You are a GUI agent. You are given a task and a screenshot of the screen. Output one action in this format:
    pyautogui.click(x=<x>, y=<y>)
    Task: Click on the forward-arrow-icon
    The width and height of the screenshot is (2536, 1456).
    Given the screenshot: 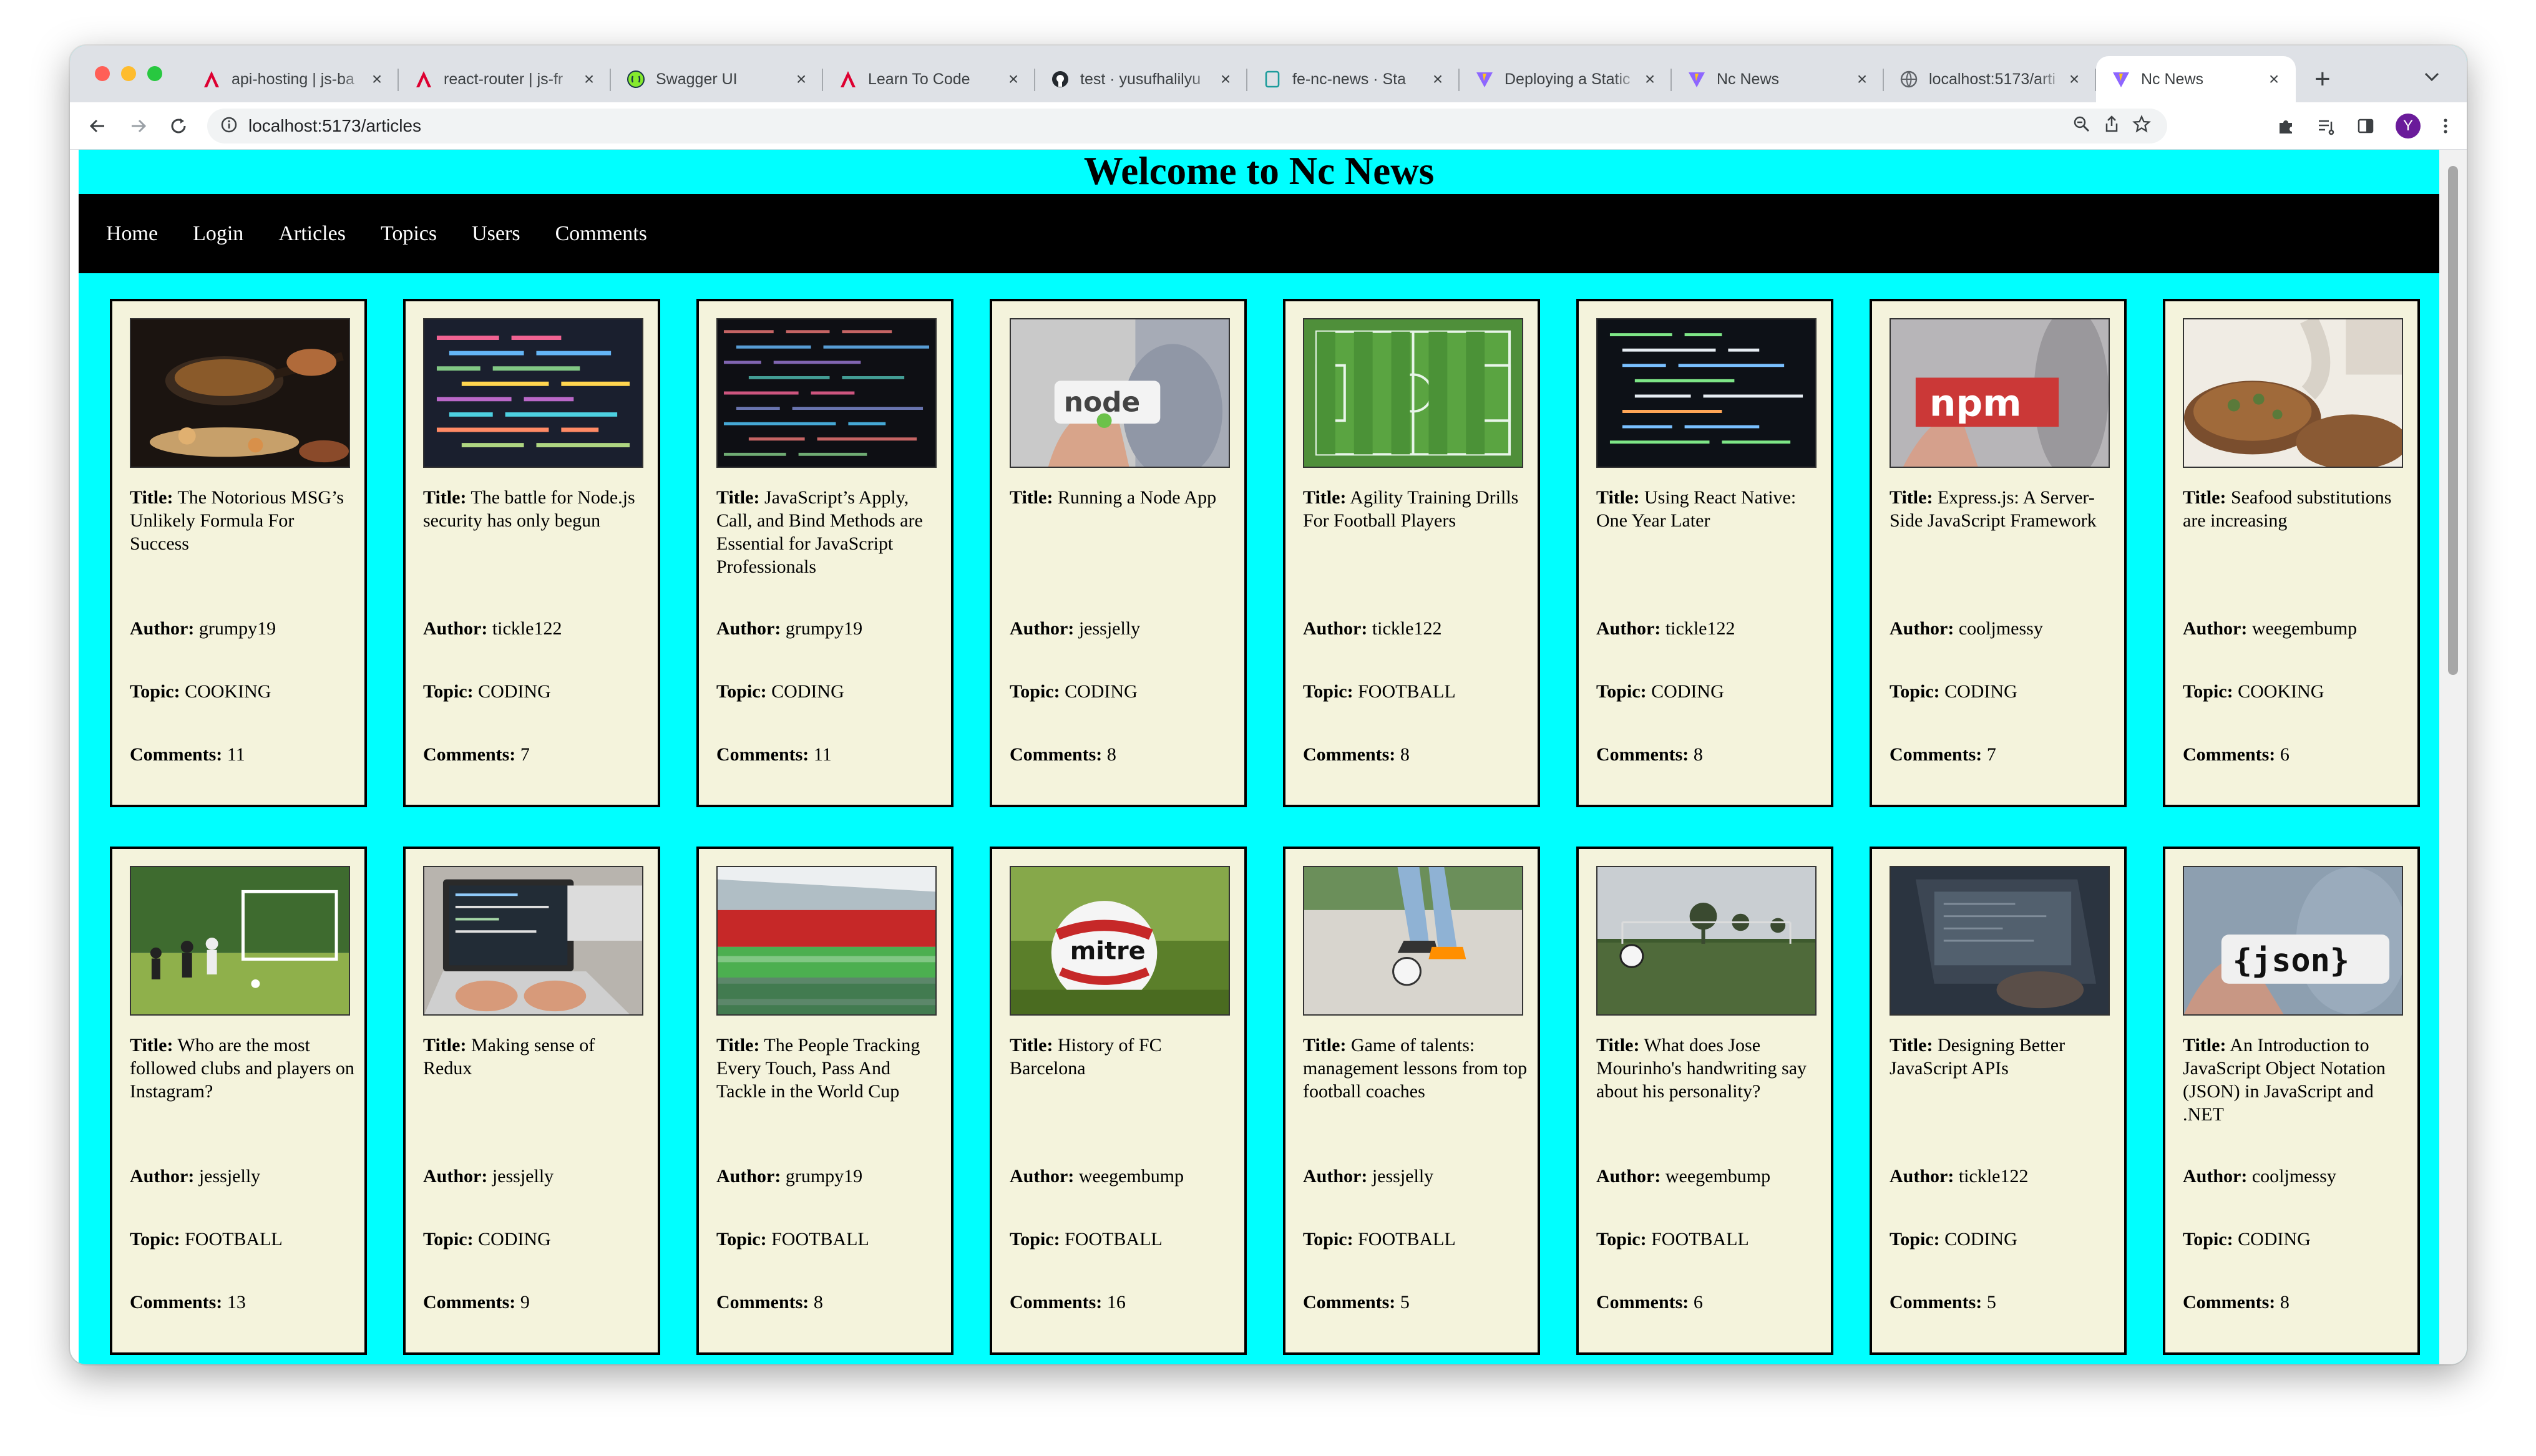 What is the action you would take?
    pyautogui.click(x=139, y=126)
    